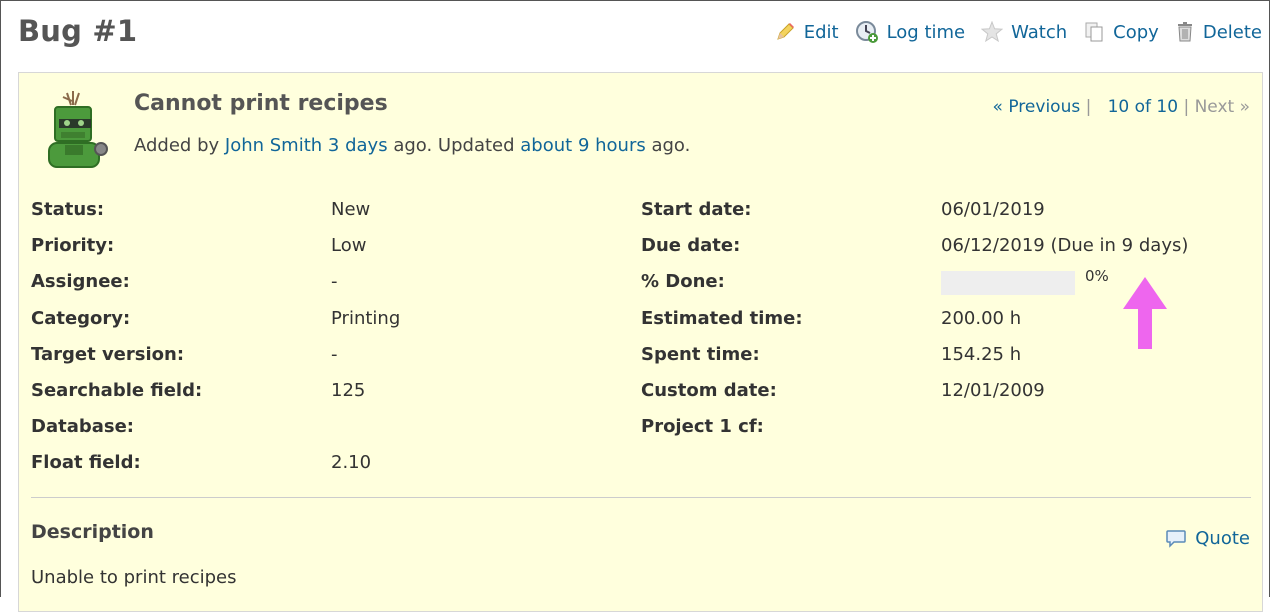 This screenshot has height=612, width=1272. Describe the element at coordinates (683, 281) in the screenshot. I see `attribute-label: % Done:` at that location.